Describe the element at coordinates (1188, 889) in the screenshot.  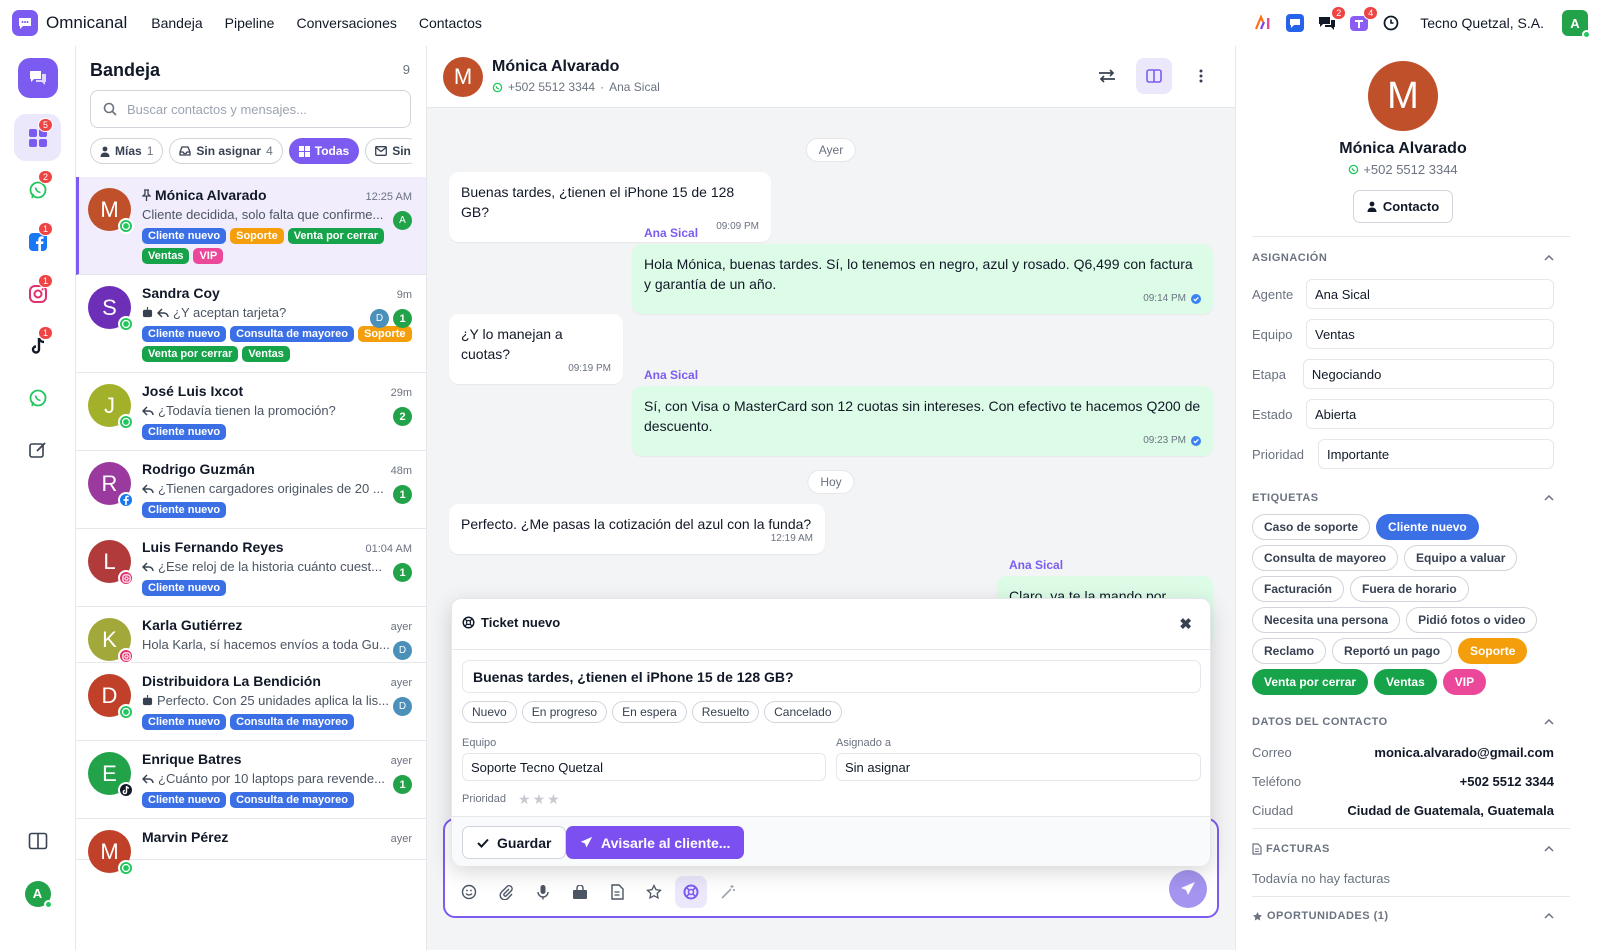
I see `send-button` at that location.